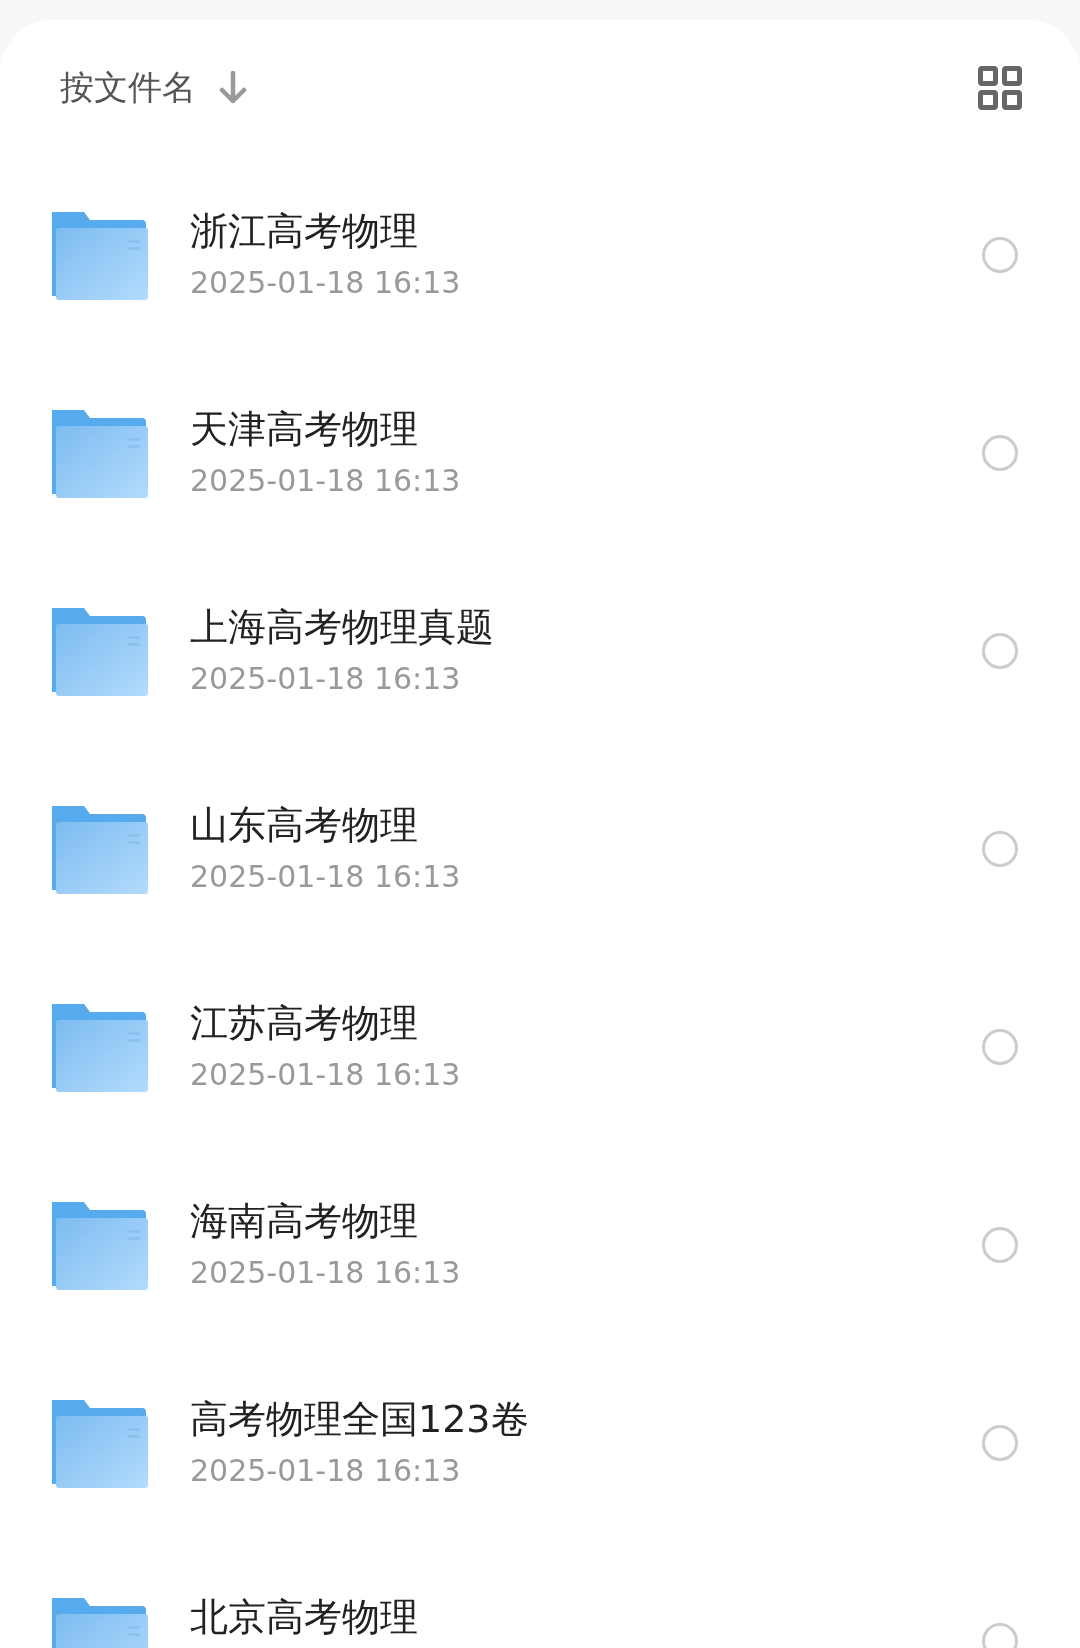 This screenshot has width=1080, height=1648. What do you see at coordinates (304, 1221) in the screenshot?
I see `folder-name: 海南高考物理` at bounding box center [304, 1221].